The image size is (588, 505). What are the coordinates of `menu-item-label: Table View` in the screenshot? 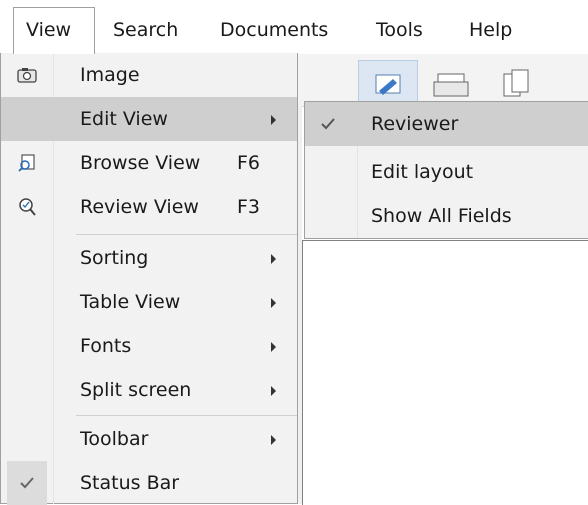 It's located at (130, 302).